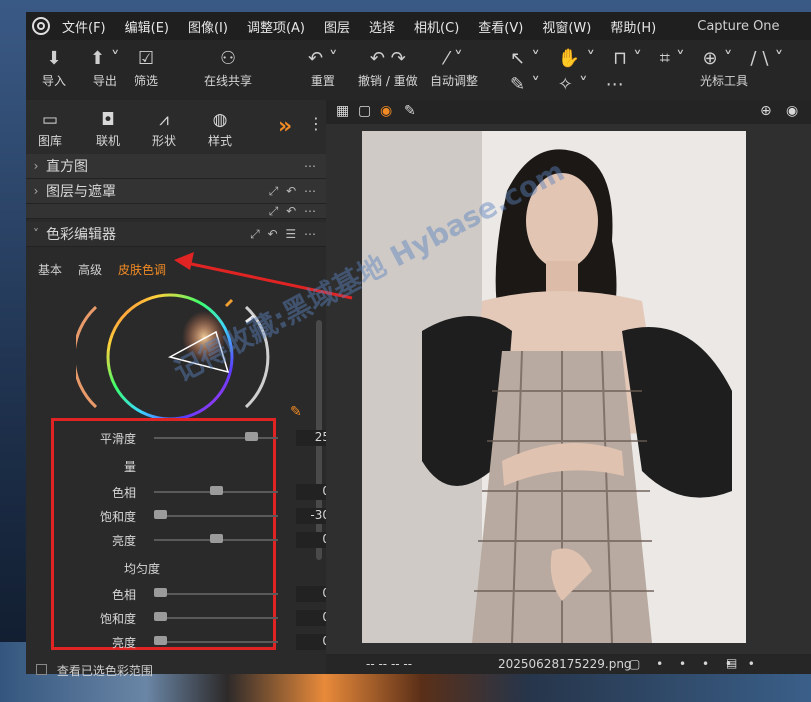  Describe the element at coordinates (276, 26) in the screenshot. I see `menu-adjustments: 调整项(A)` at that location.